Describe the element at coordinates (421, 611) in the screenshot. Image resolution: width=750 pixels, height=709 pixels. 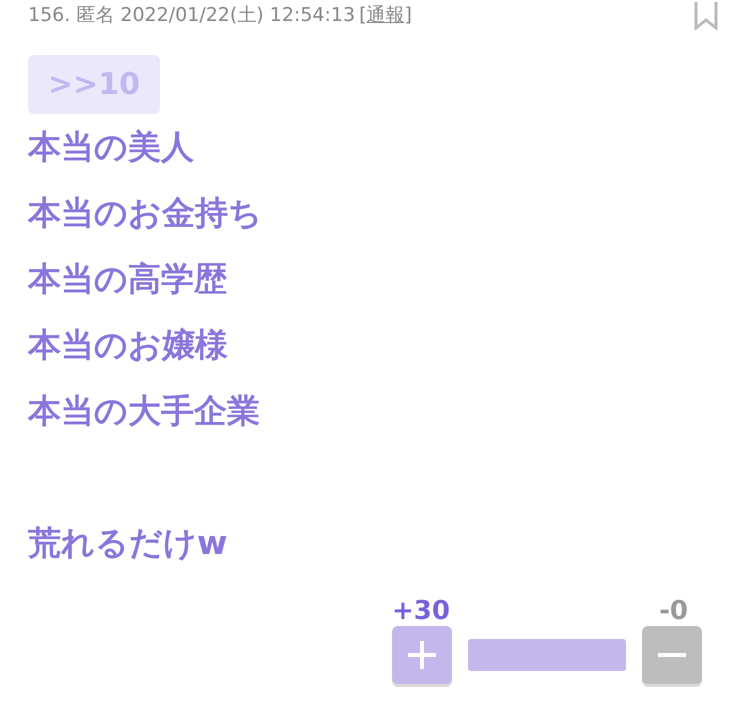
I see `plus-count: +30` at that location.